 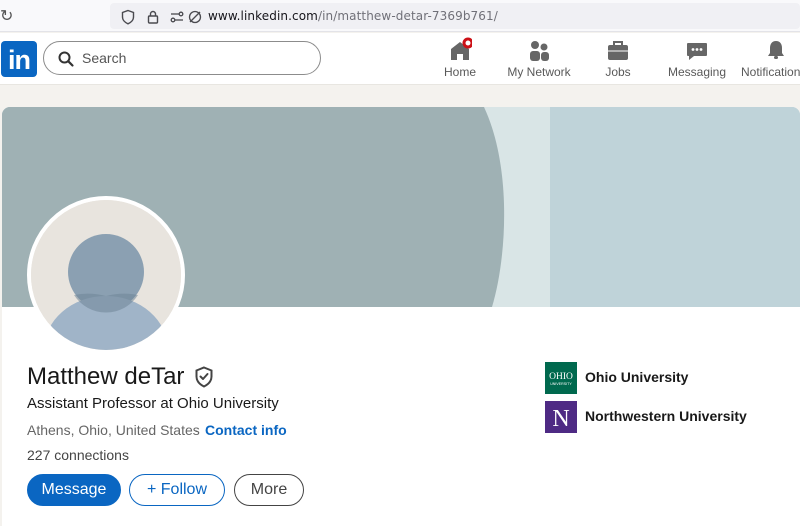 I want to click on nav-item-jobs: Jobs, so click(x=618, y=59).